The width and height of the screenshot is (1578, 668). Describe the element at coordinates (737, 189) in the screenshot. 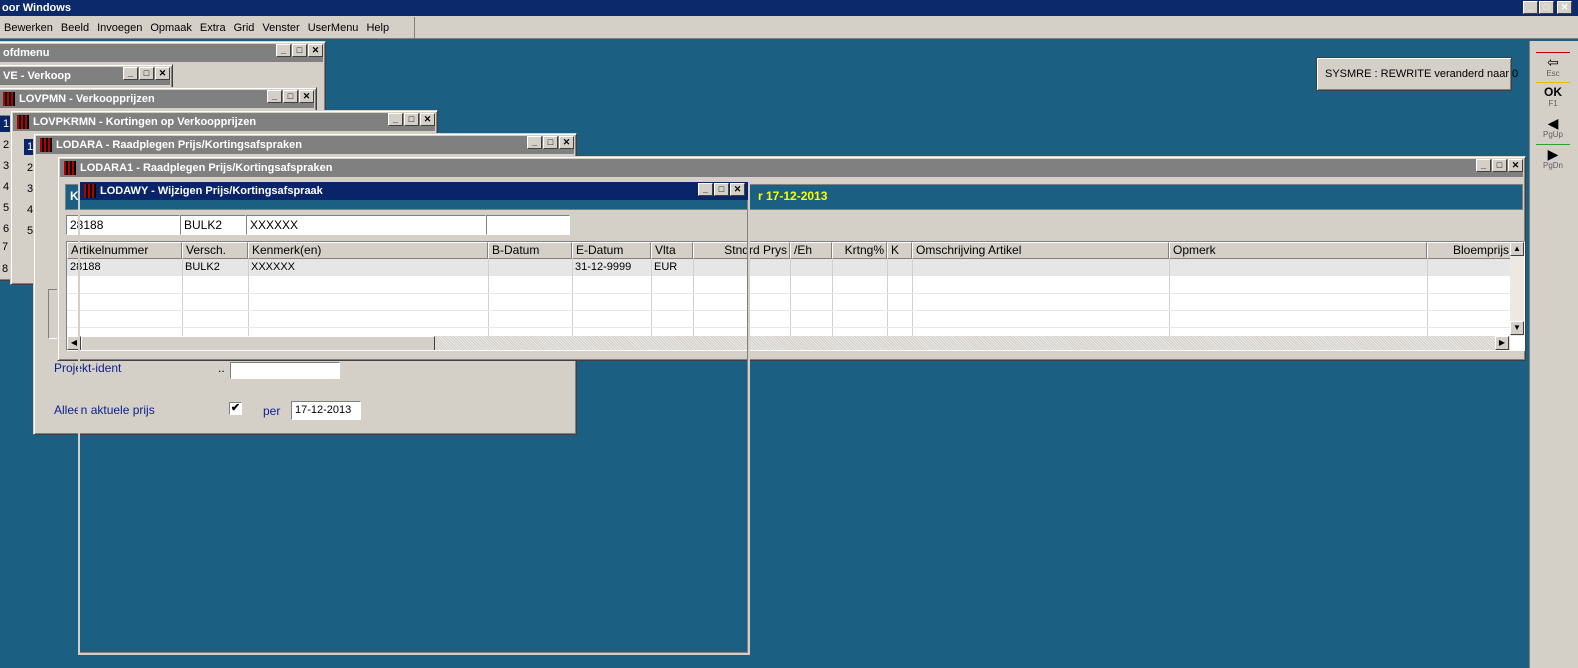

I see `lodawy-close-button: ✕` at that location.